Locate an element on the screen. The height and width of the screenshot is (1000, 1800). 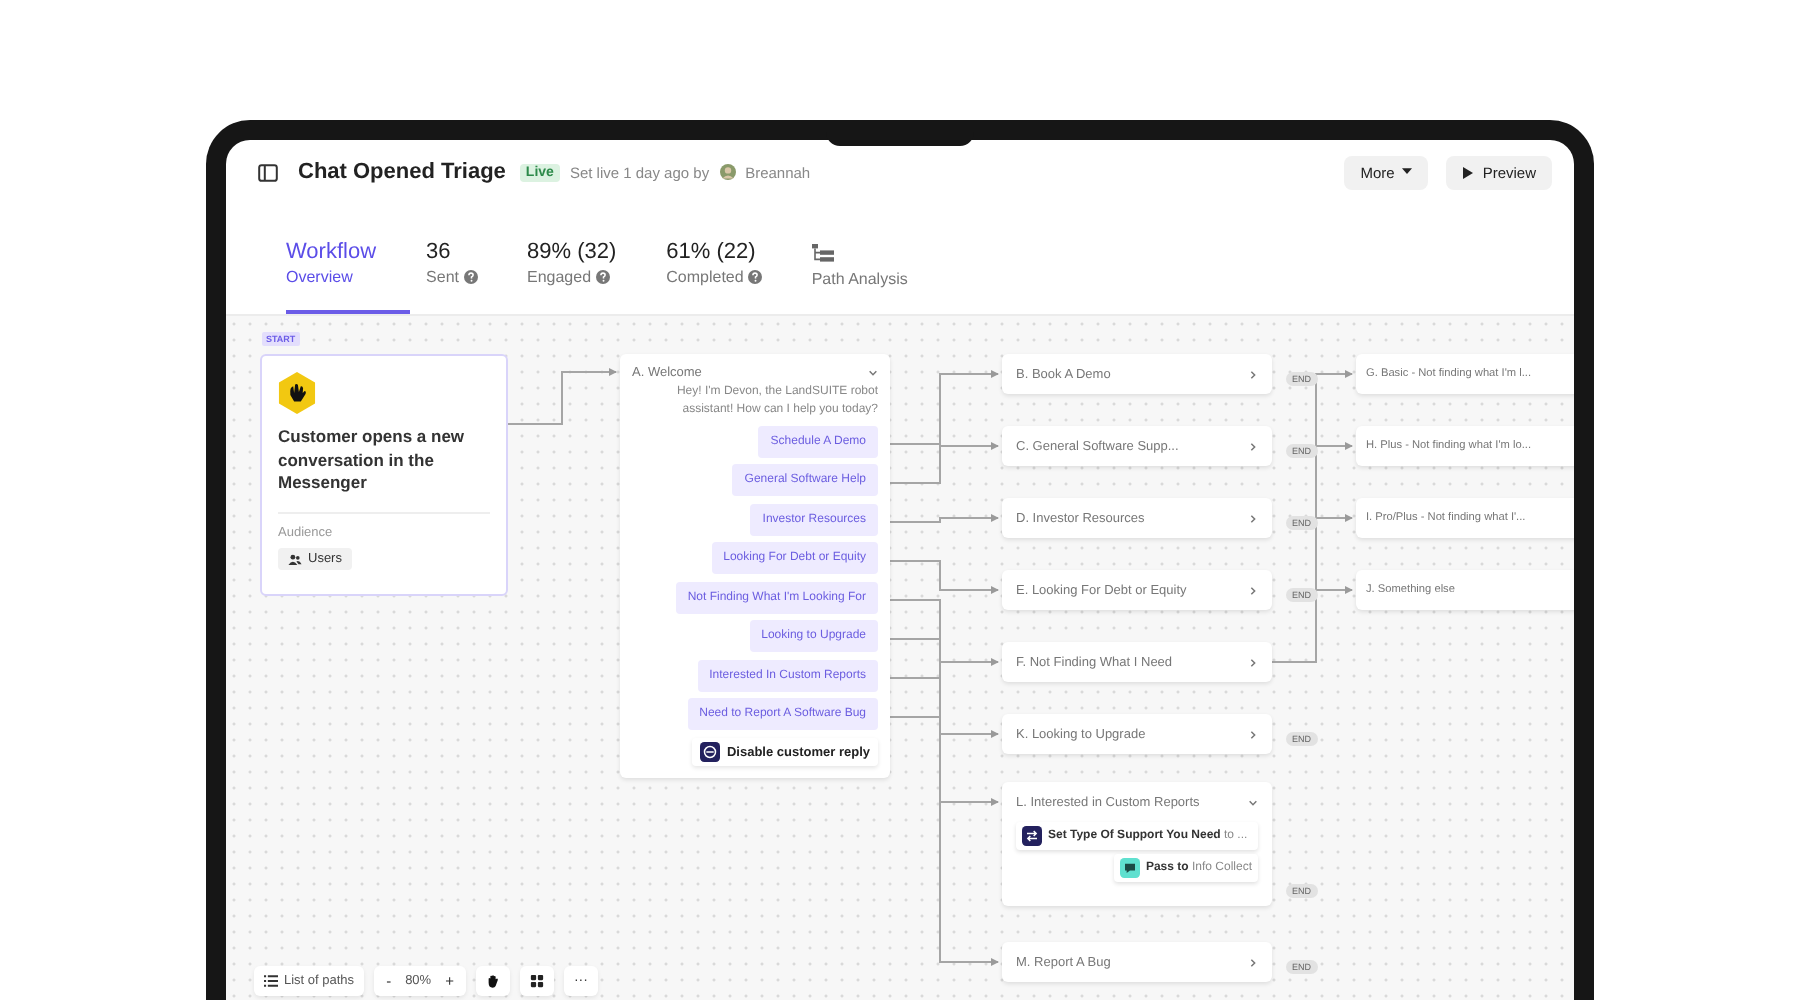
hexagon-hand-icon is located at coordinates (297, 393).